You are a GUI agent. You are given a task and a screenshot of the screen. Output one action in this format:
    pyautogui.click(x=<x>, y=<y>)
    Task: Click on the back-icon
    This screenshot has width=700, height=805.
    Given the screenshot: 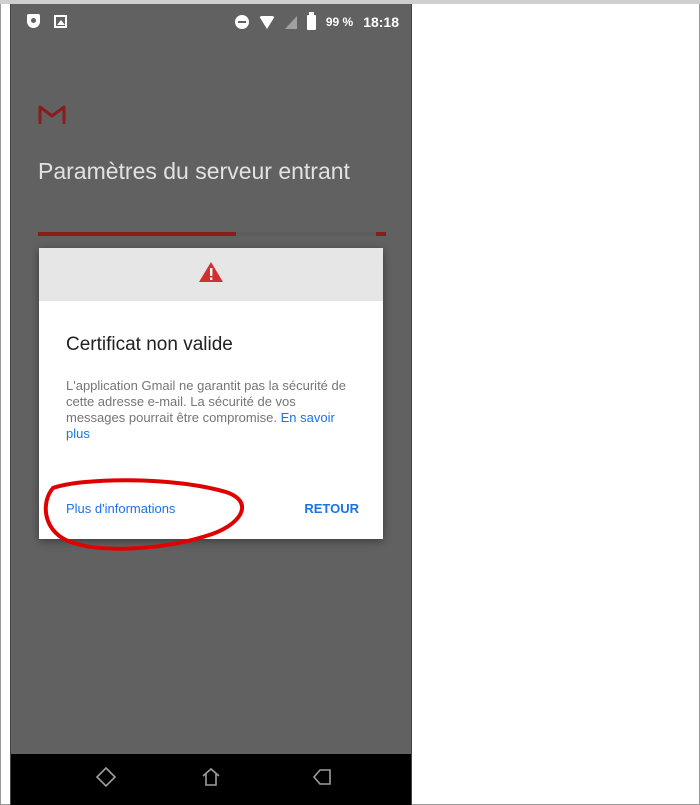 What is the action you would take?
    pyautogui.click(x=322, y=779)
    